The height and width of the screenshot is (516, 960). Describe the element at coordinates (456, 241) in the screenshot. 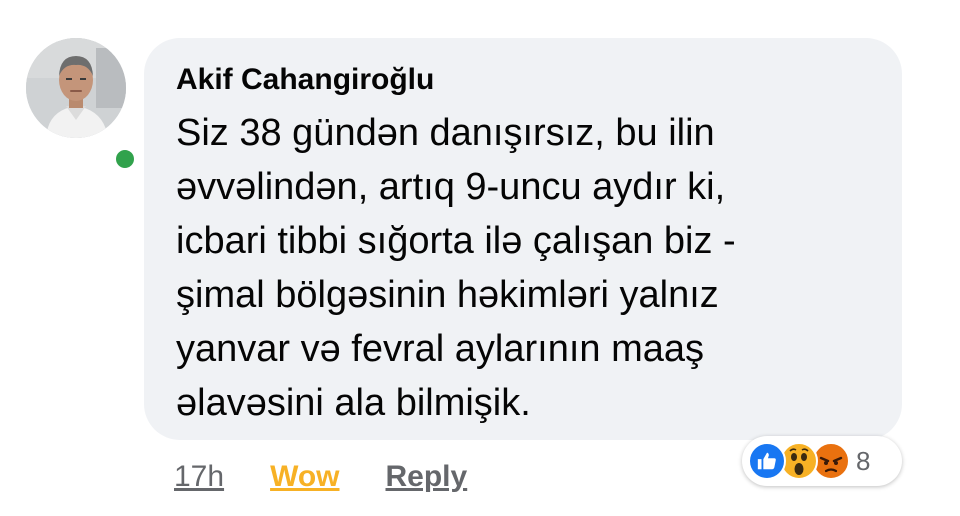

I see `comment-text-line: icbari tibbi sığorta ilə çalışan biz -` at that location.